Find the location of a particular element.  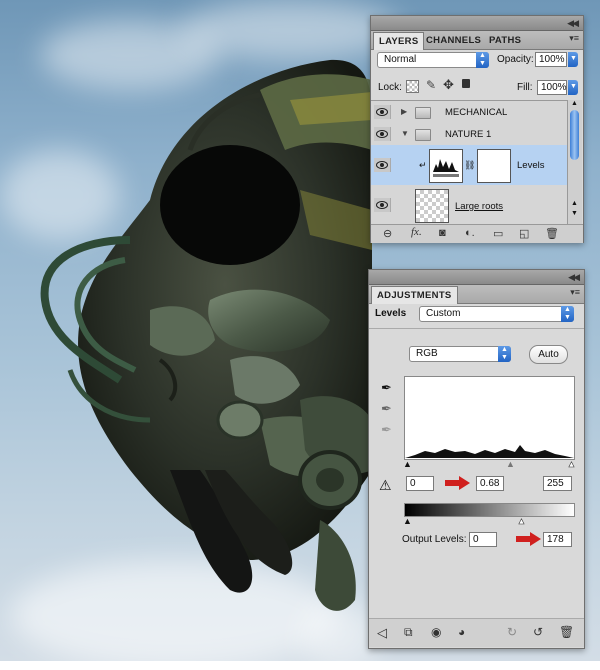

output-levels-label: Output Levels: is located at coordinates (434, 539).